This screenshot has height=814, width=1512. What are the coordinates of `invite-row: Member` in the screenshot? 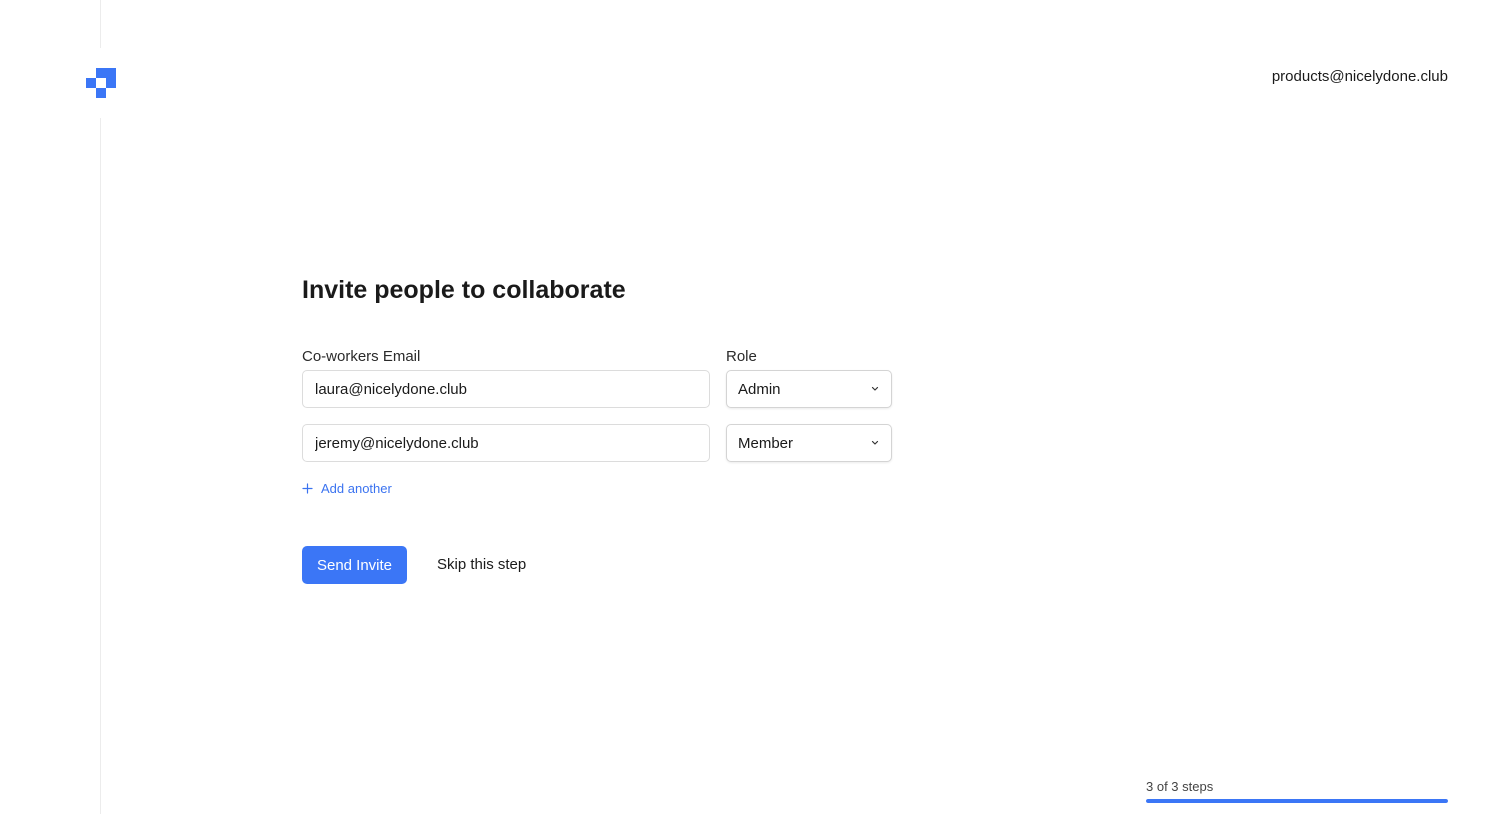 It's located at (602, 443).